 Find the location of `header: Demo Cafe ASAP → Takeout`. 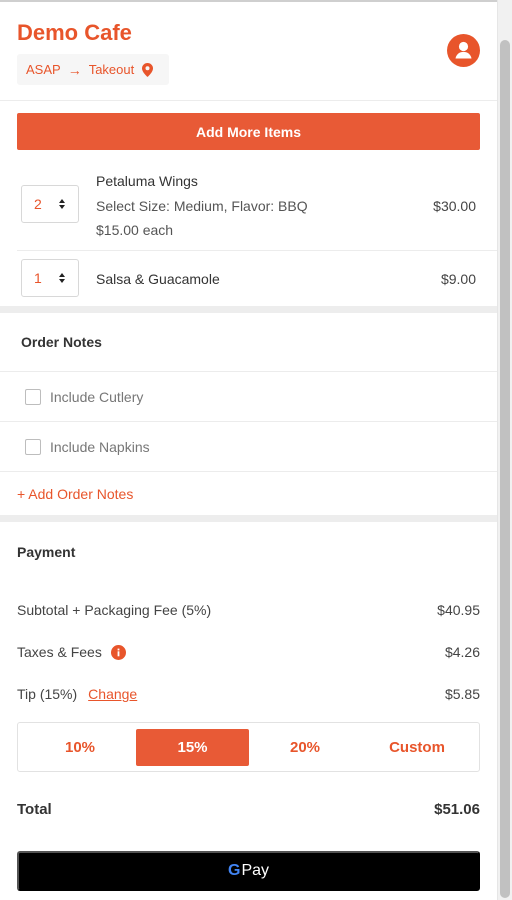

header: Demo Cafe ASAP → Takeout is located at coordinates (248, 50).